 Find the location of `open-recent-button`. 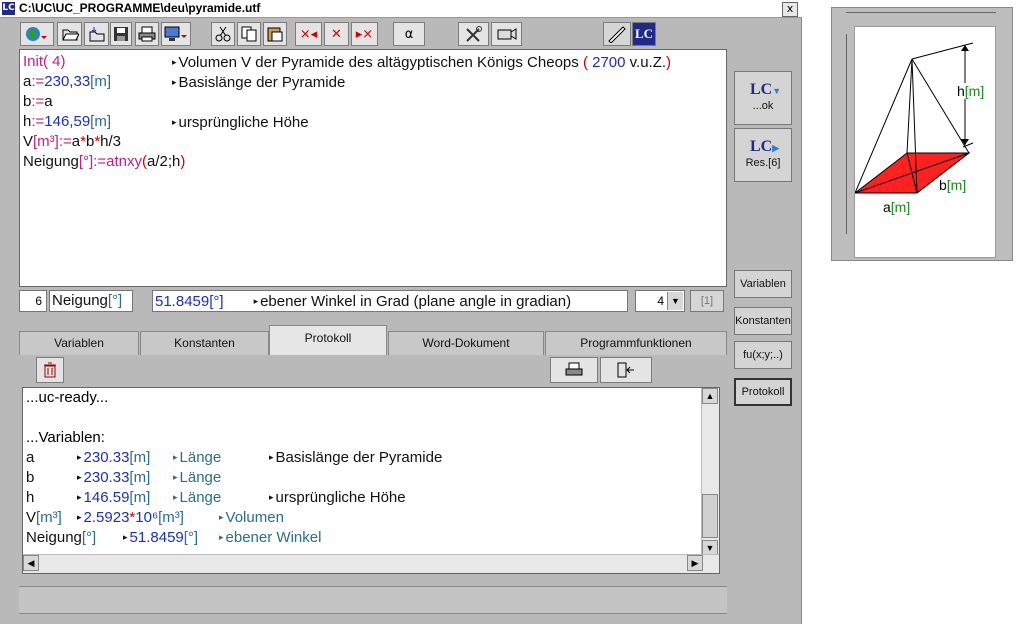

open-recent-button is located at coordinates (96, 34).